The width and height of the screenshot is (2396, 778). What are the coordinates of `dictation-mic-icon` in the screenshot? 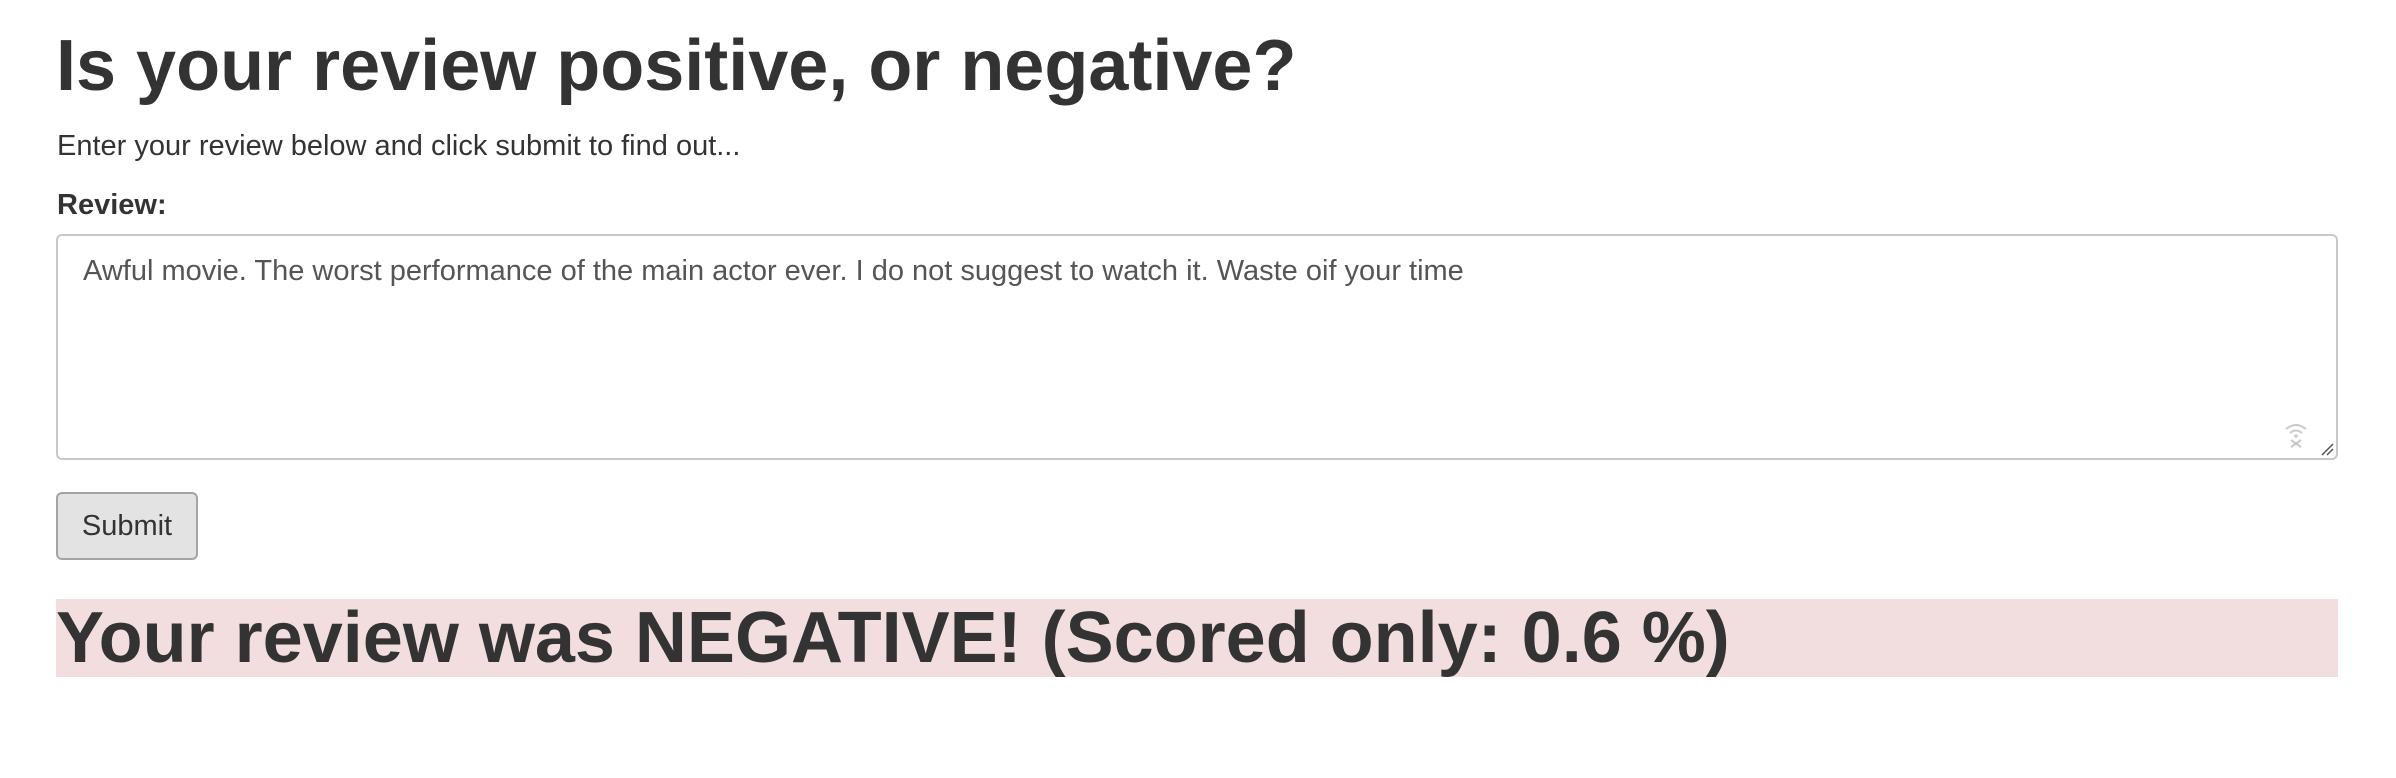 It's located at (2296, 434).